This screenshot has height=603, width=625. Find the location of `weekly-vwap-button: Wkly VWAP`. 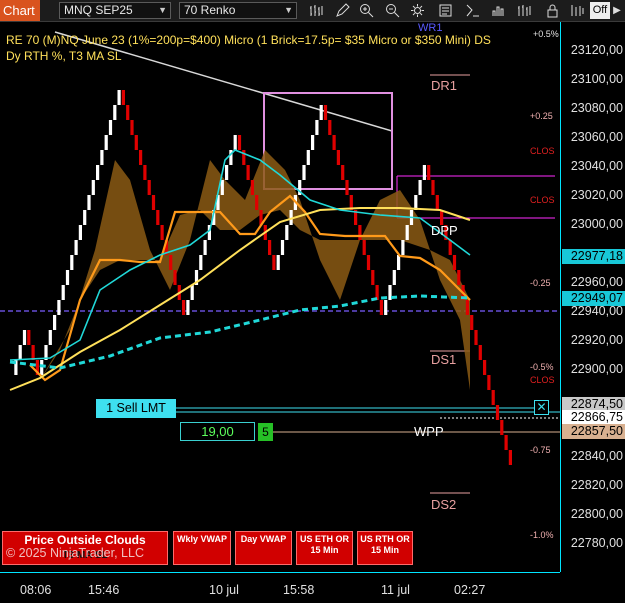

weekly-vwap-button: Wkly VWAP is located at coordinates (202, 548).